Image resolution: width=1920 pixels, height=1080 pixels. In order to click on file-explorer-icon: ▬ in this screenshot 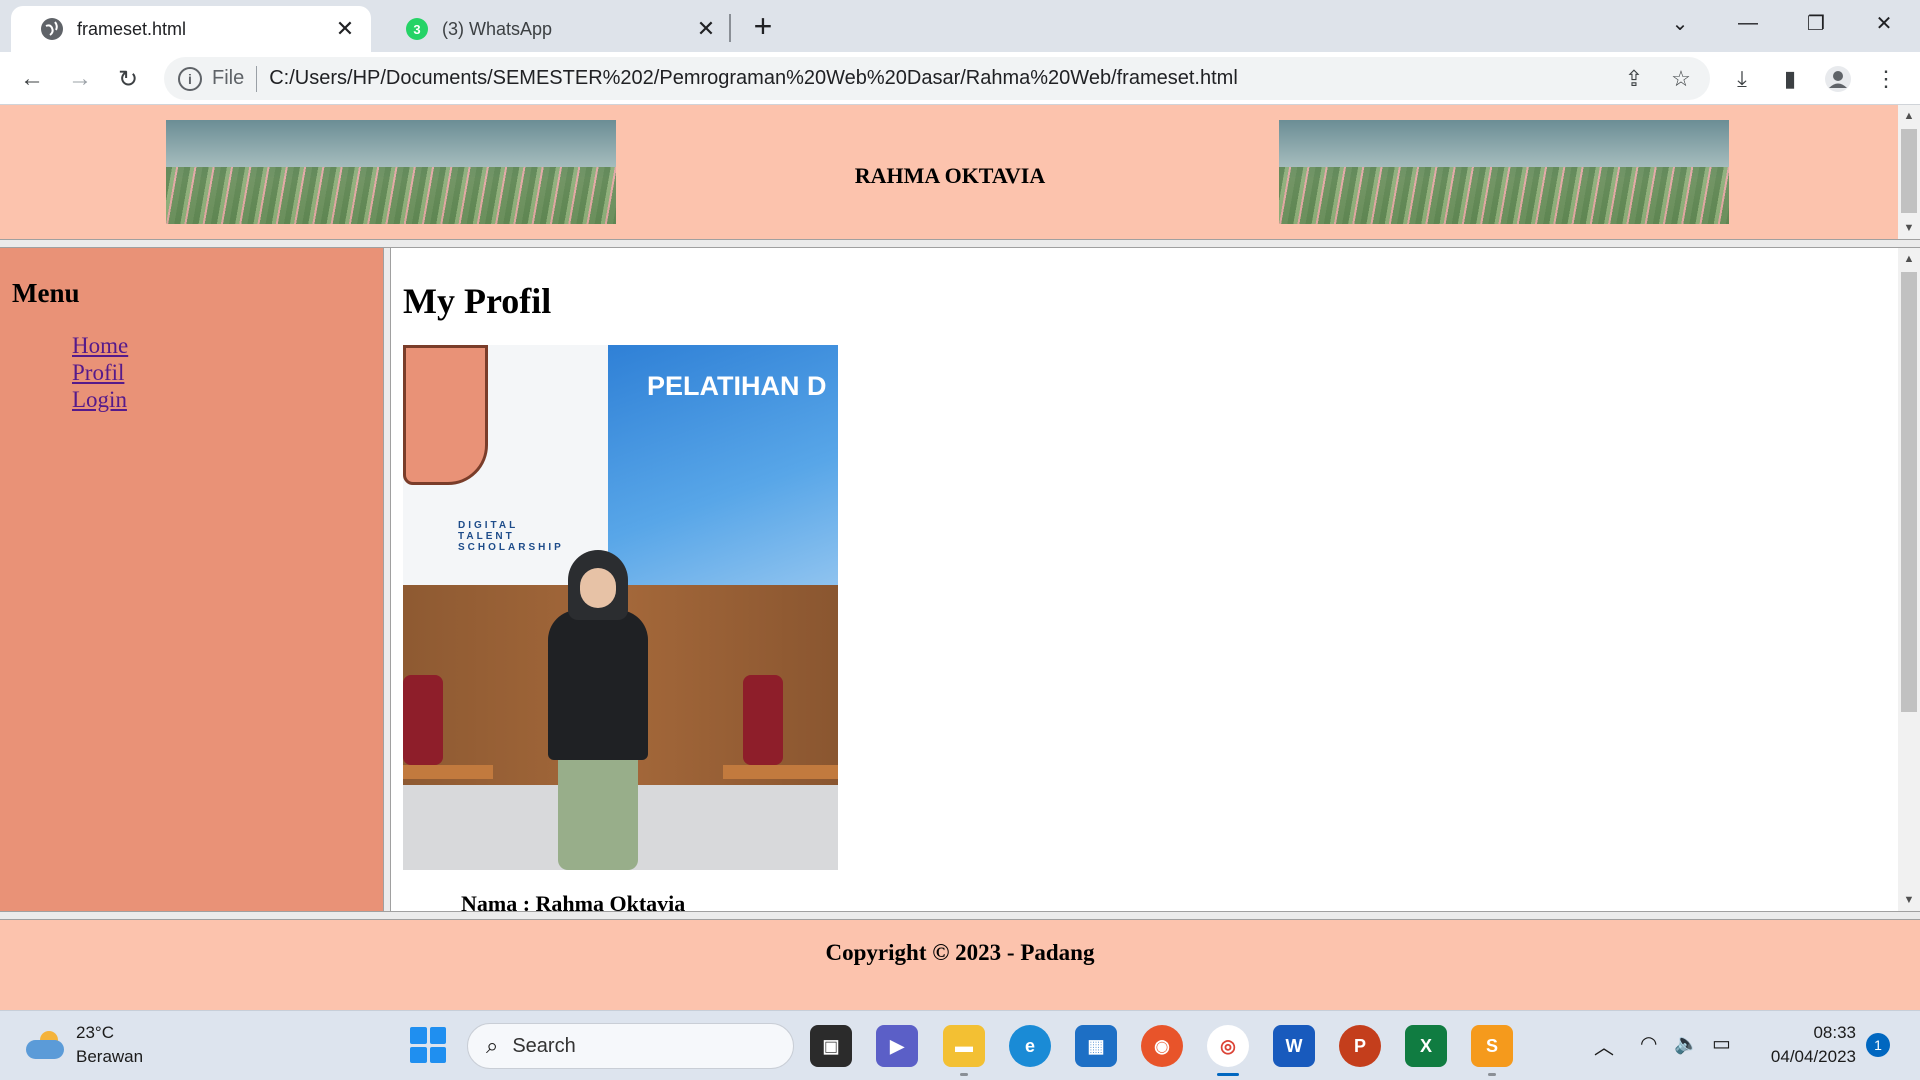, I will do `click(964, 1046)`.